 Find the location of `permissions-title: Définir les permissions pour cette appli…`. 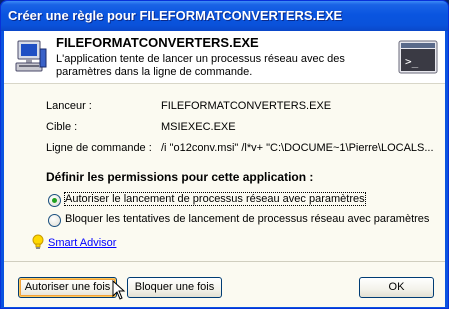

permissions-title: Définir les permissions pour cette appli… is located at coordinates (180, 177).